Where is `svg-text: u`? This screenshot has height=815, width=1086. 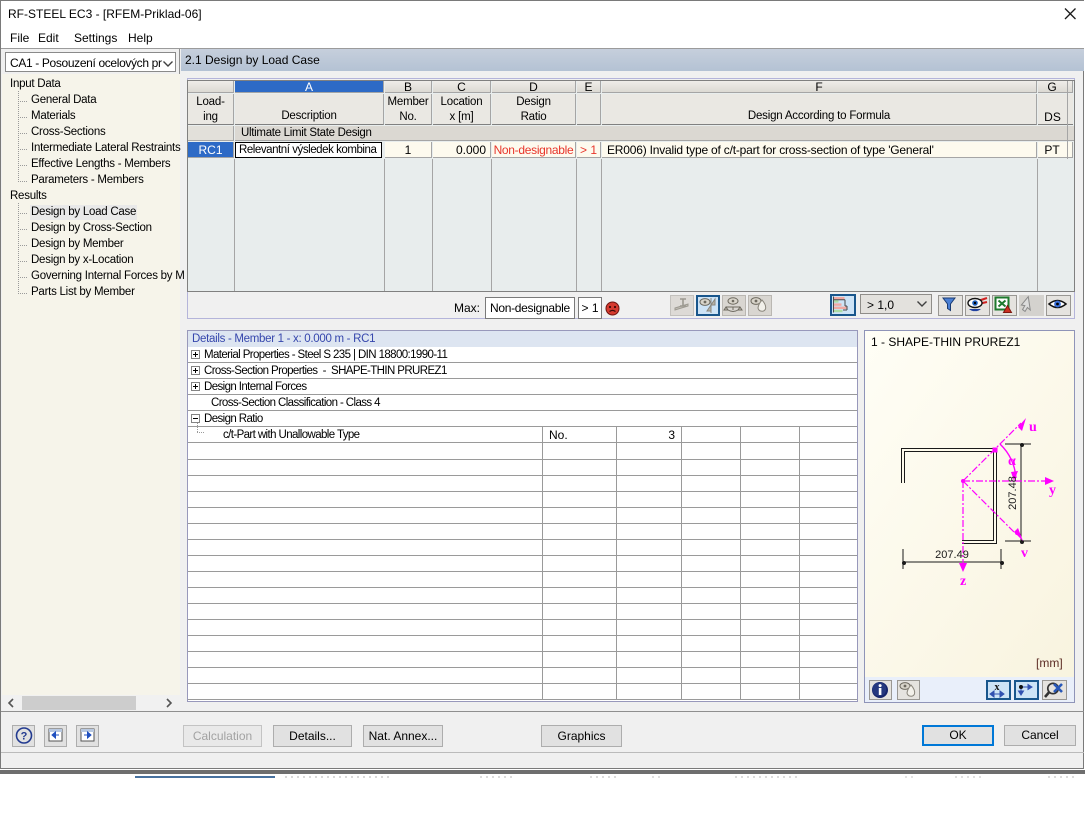
svg-text: u is located at coordinates (1033, 427).